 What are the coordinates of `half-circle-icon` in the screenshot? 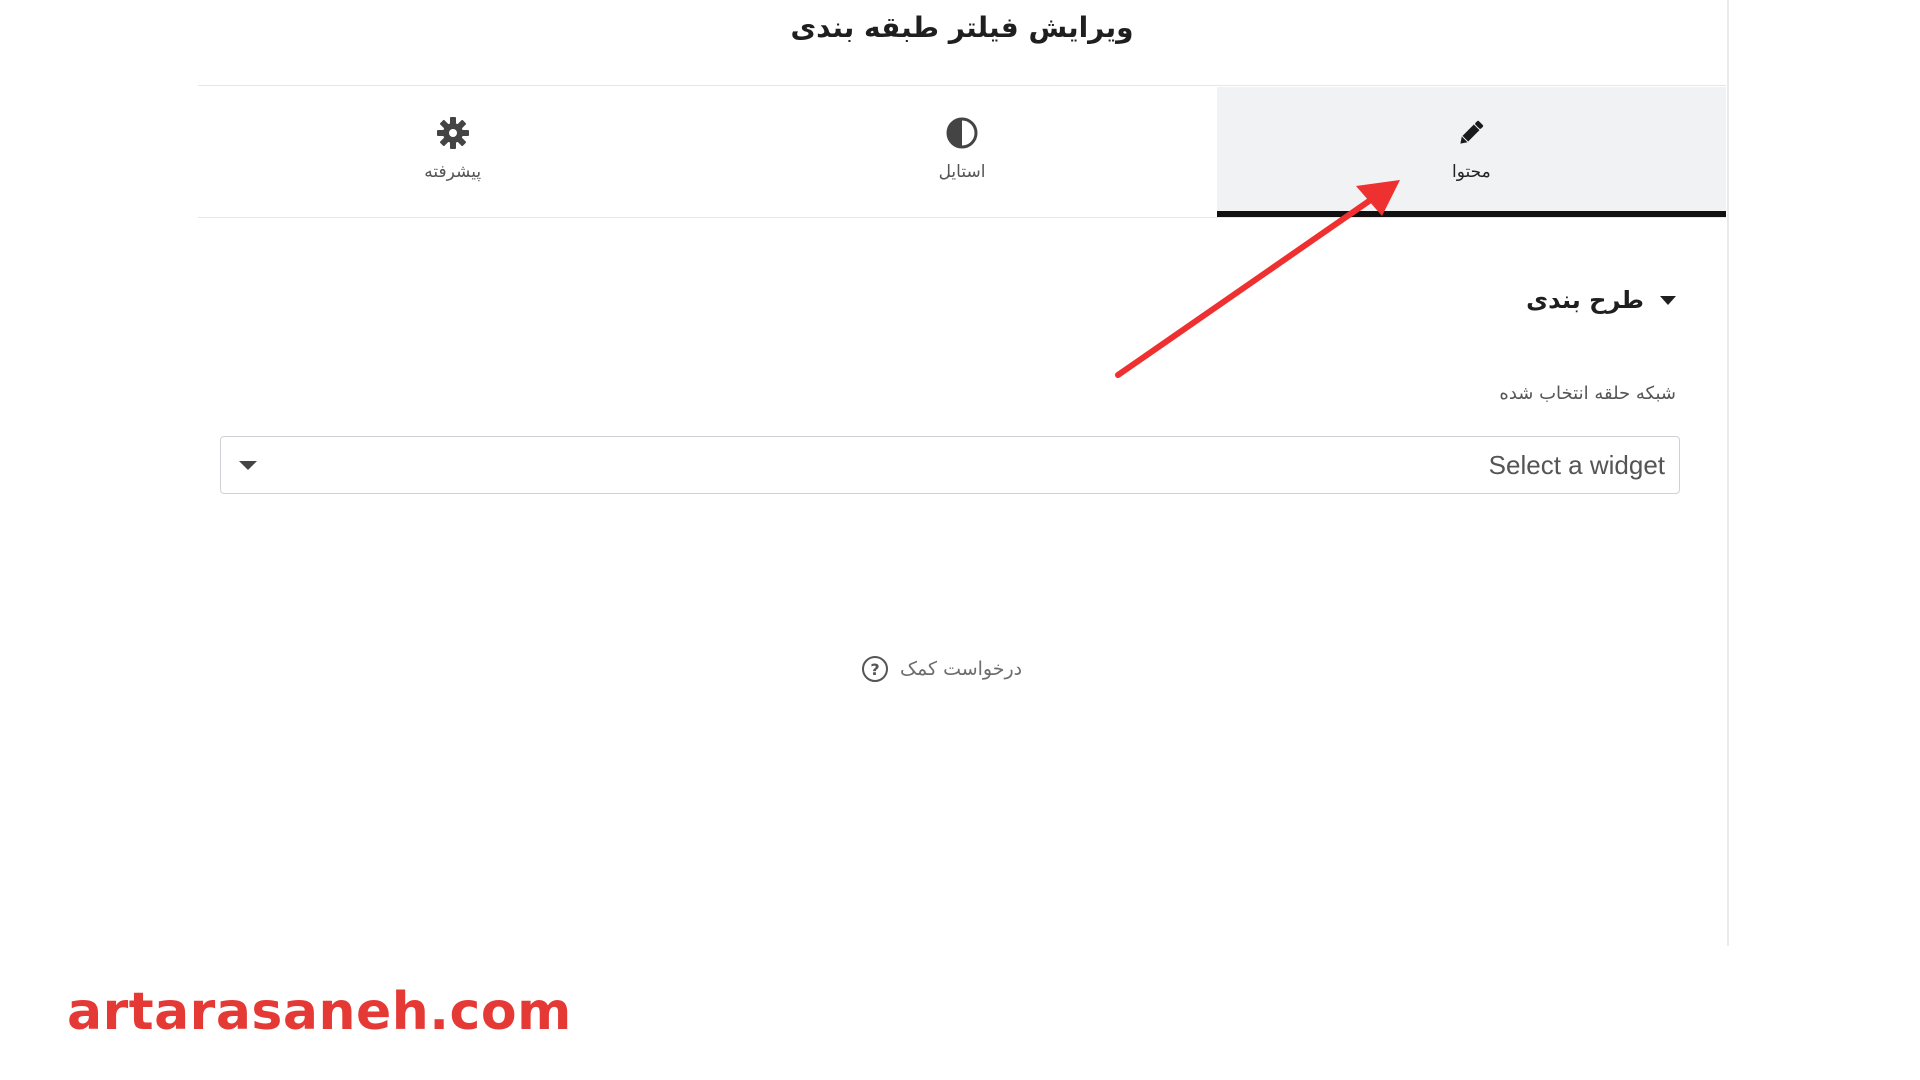 It's located at (962, 133).